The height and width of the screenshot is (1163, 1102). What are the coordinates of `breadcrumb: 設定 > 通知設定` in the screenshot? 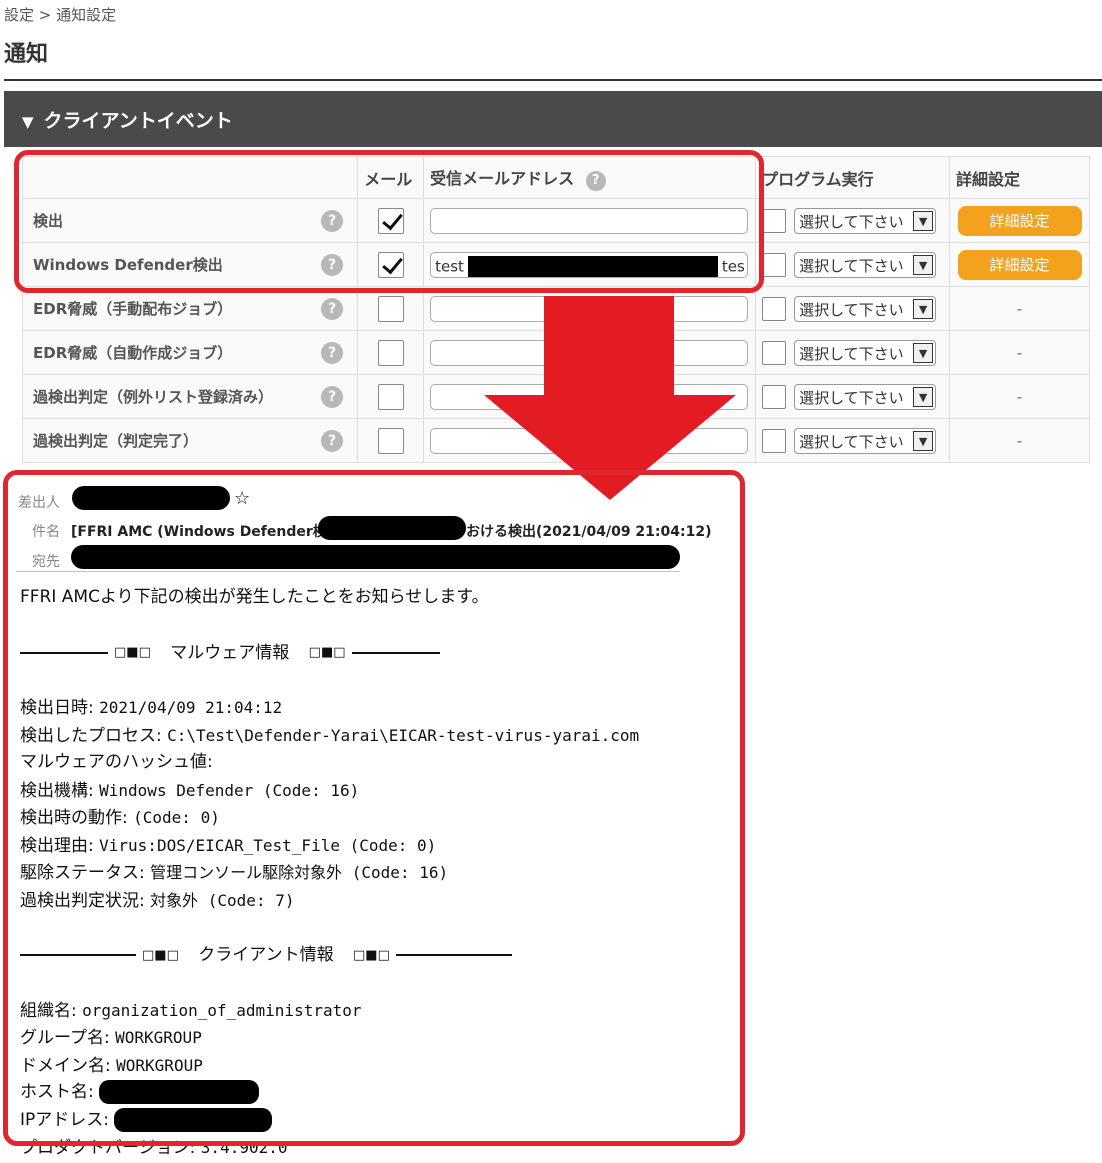 It's located at (60, 14).